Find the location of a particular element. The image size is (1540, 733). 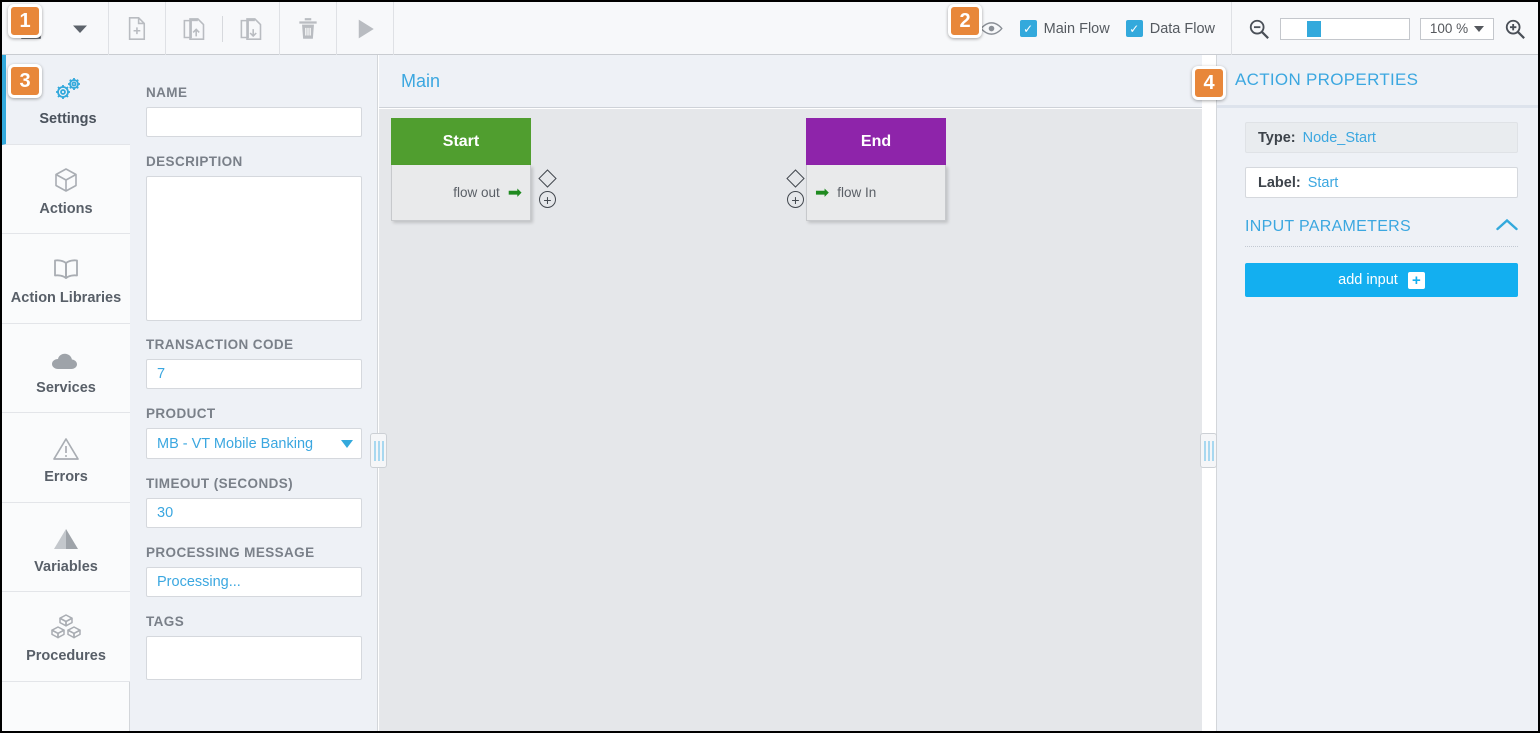

save-dropdown-button is located at coordinates (80, 28).